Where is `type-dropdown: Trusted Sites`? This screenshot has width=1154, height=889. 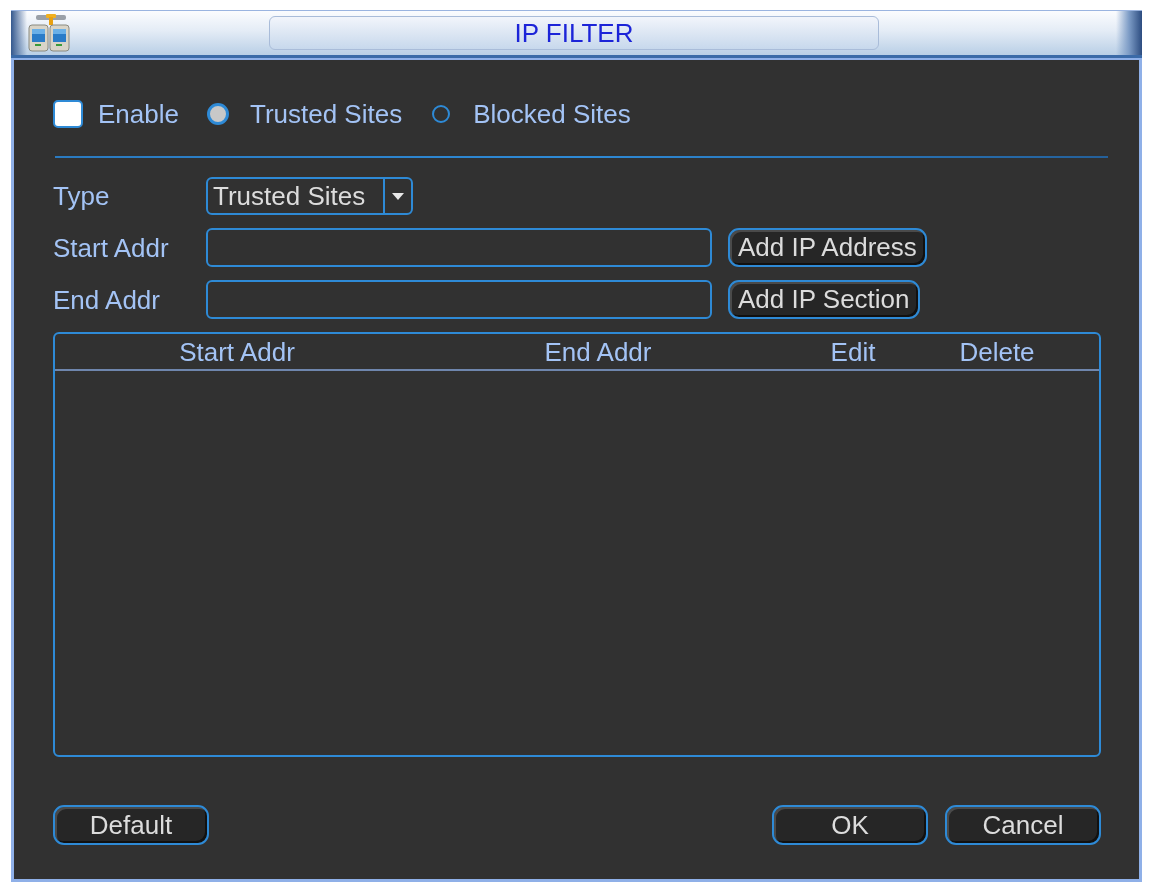 type-dropdown: Trusted Sites is located at coordinates (309, 196).